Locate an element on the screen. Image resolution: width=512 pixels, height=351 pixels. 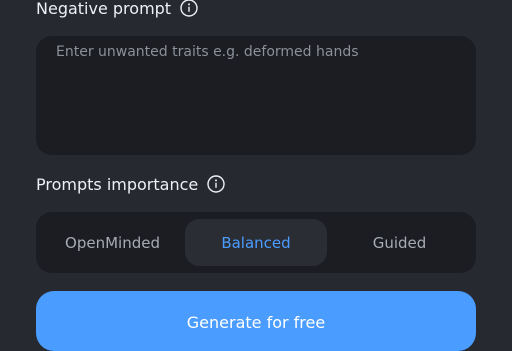
negative-prompt-title: Negative prompt is located at coordinates (104, 9).